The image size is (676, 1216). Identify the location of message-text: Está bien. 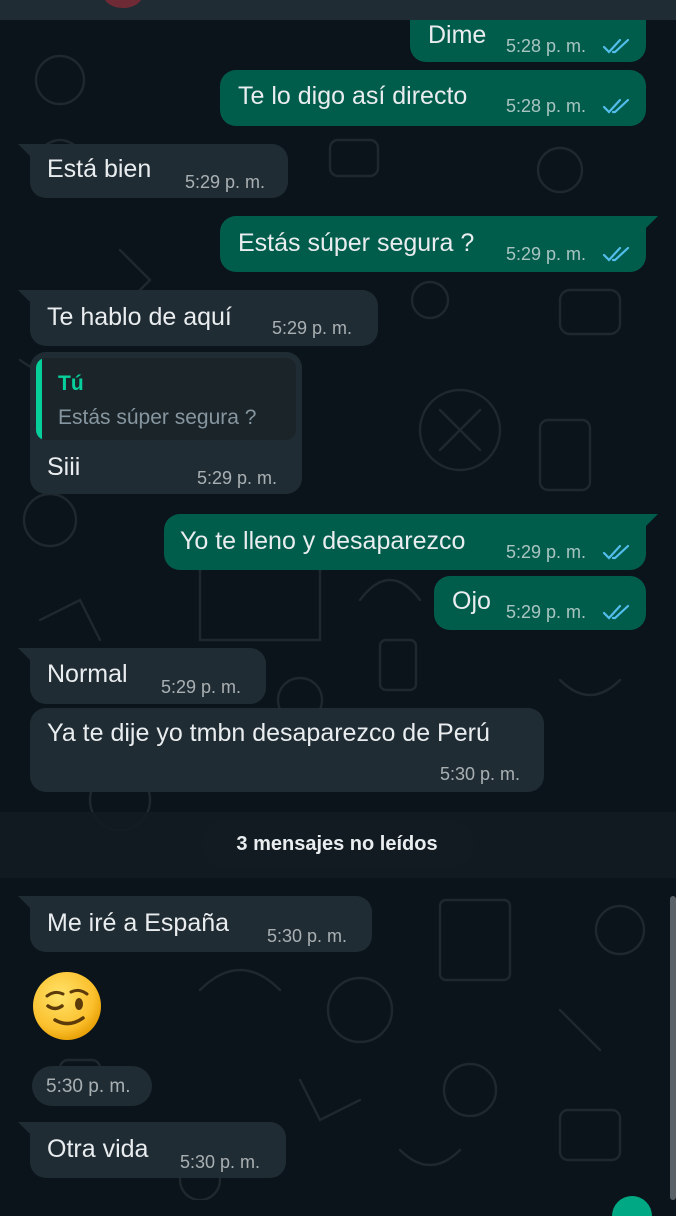
(99, 169).